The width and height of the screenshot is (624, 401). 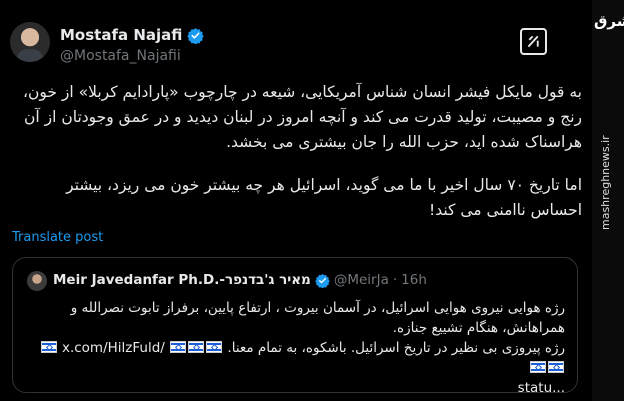 What do you see at coordinates (121, 35) in the screenshot?
I see `author-display-name: Mostafa Najafi` at bounding box center [121, 35].